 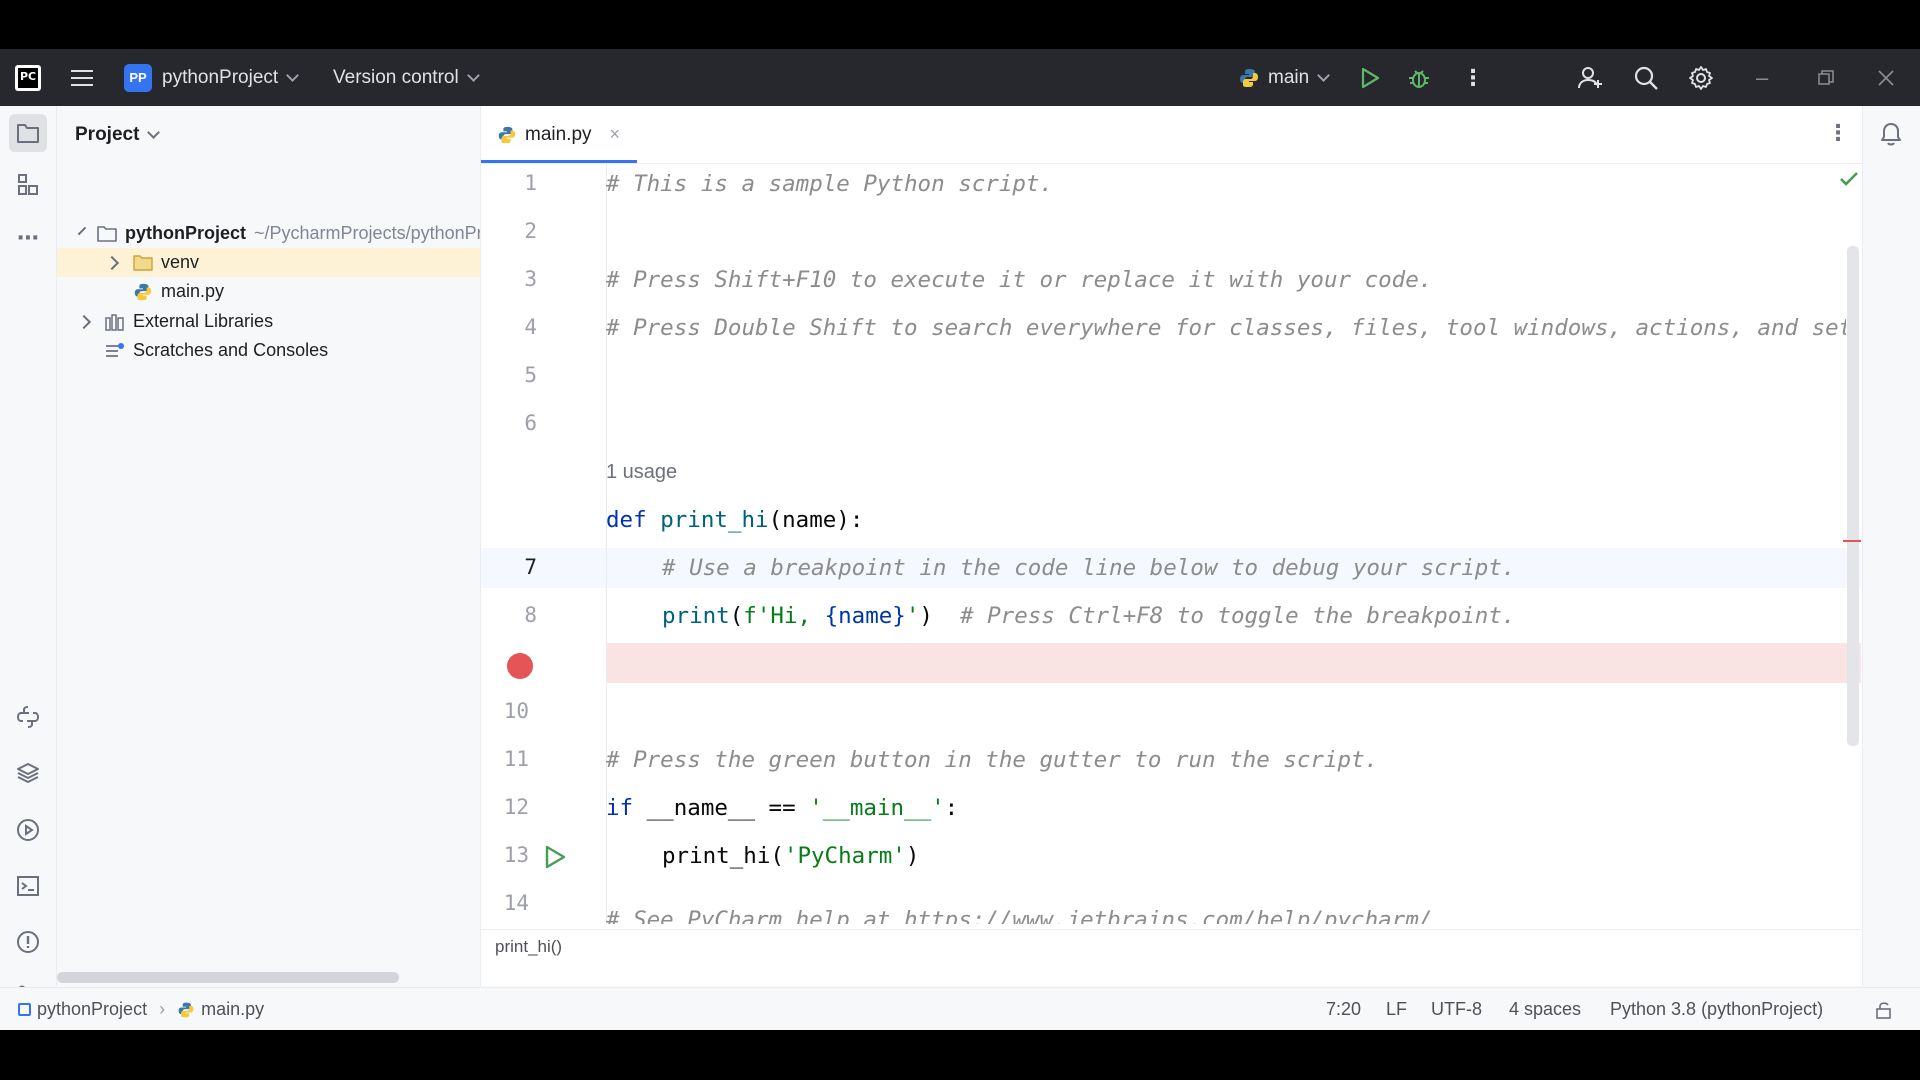 I want to click on tab-actions-icon: ⋮, so click(x=1838, y=133).